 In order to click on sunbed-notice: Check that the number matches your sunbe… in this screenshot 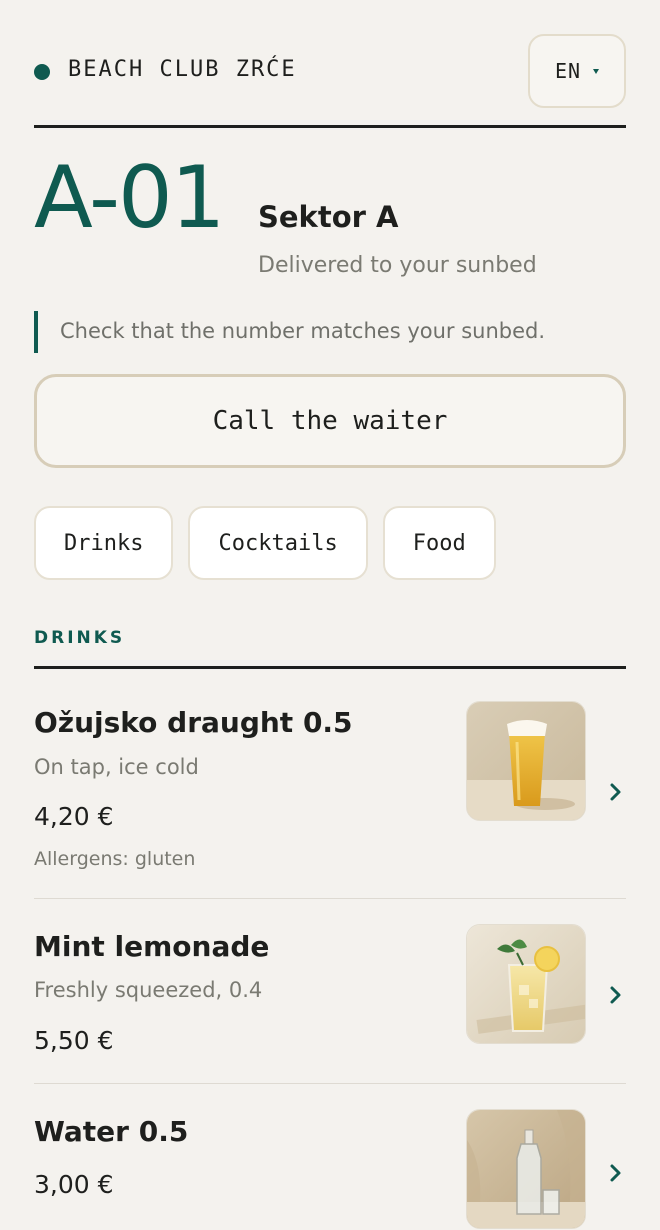, I will do `click(330, 332)`.